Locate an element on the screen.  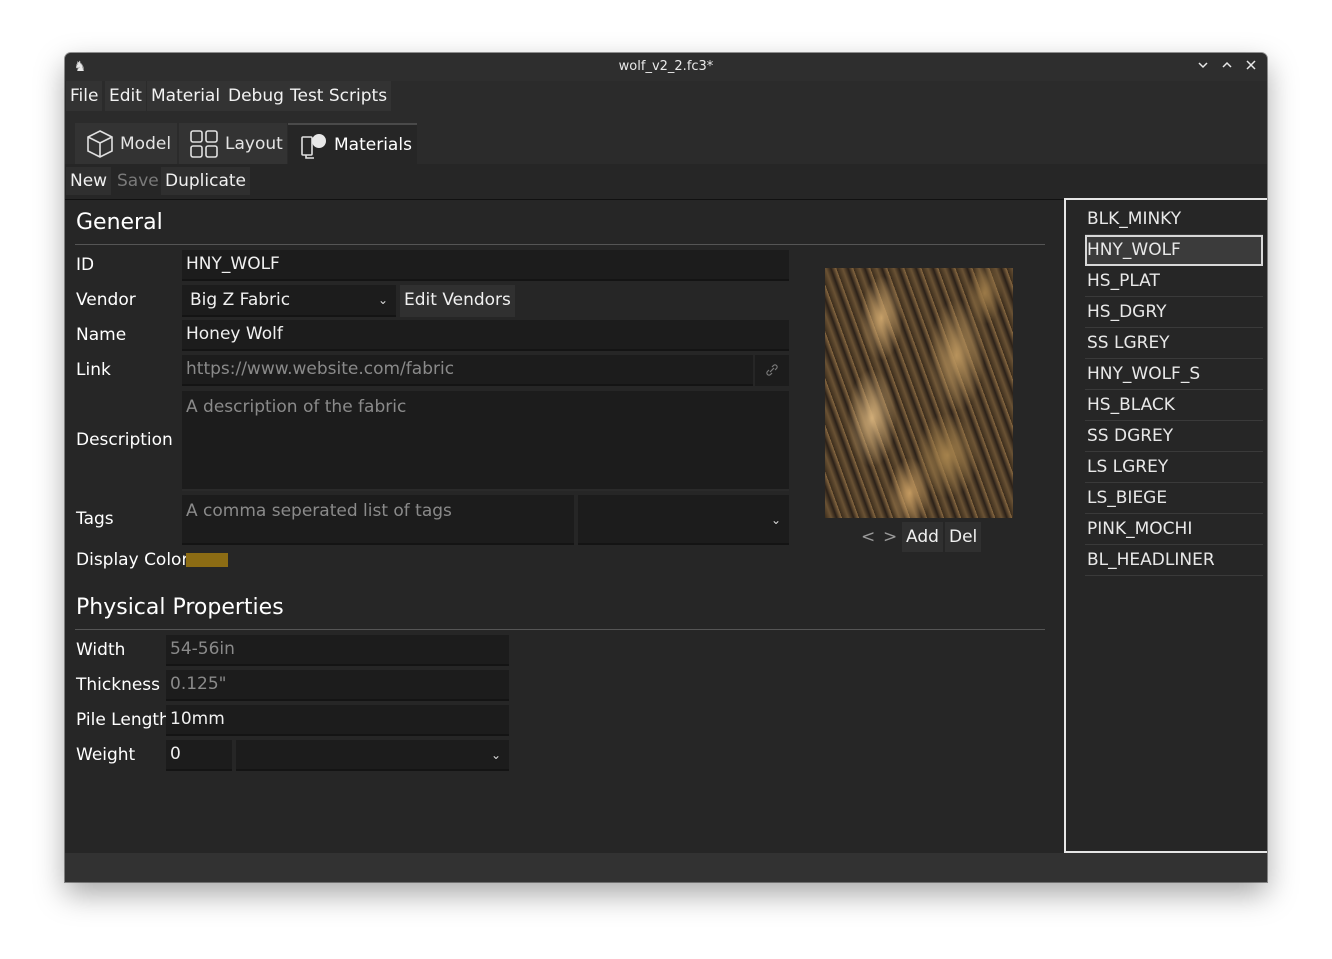
list-item: BL_HEADLINER is located at coordinates (1174, 560).